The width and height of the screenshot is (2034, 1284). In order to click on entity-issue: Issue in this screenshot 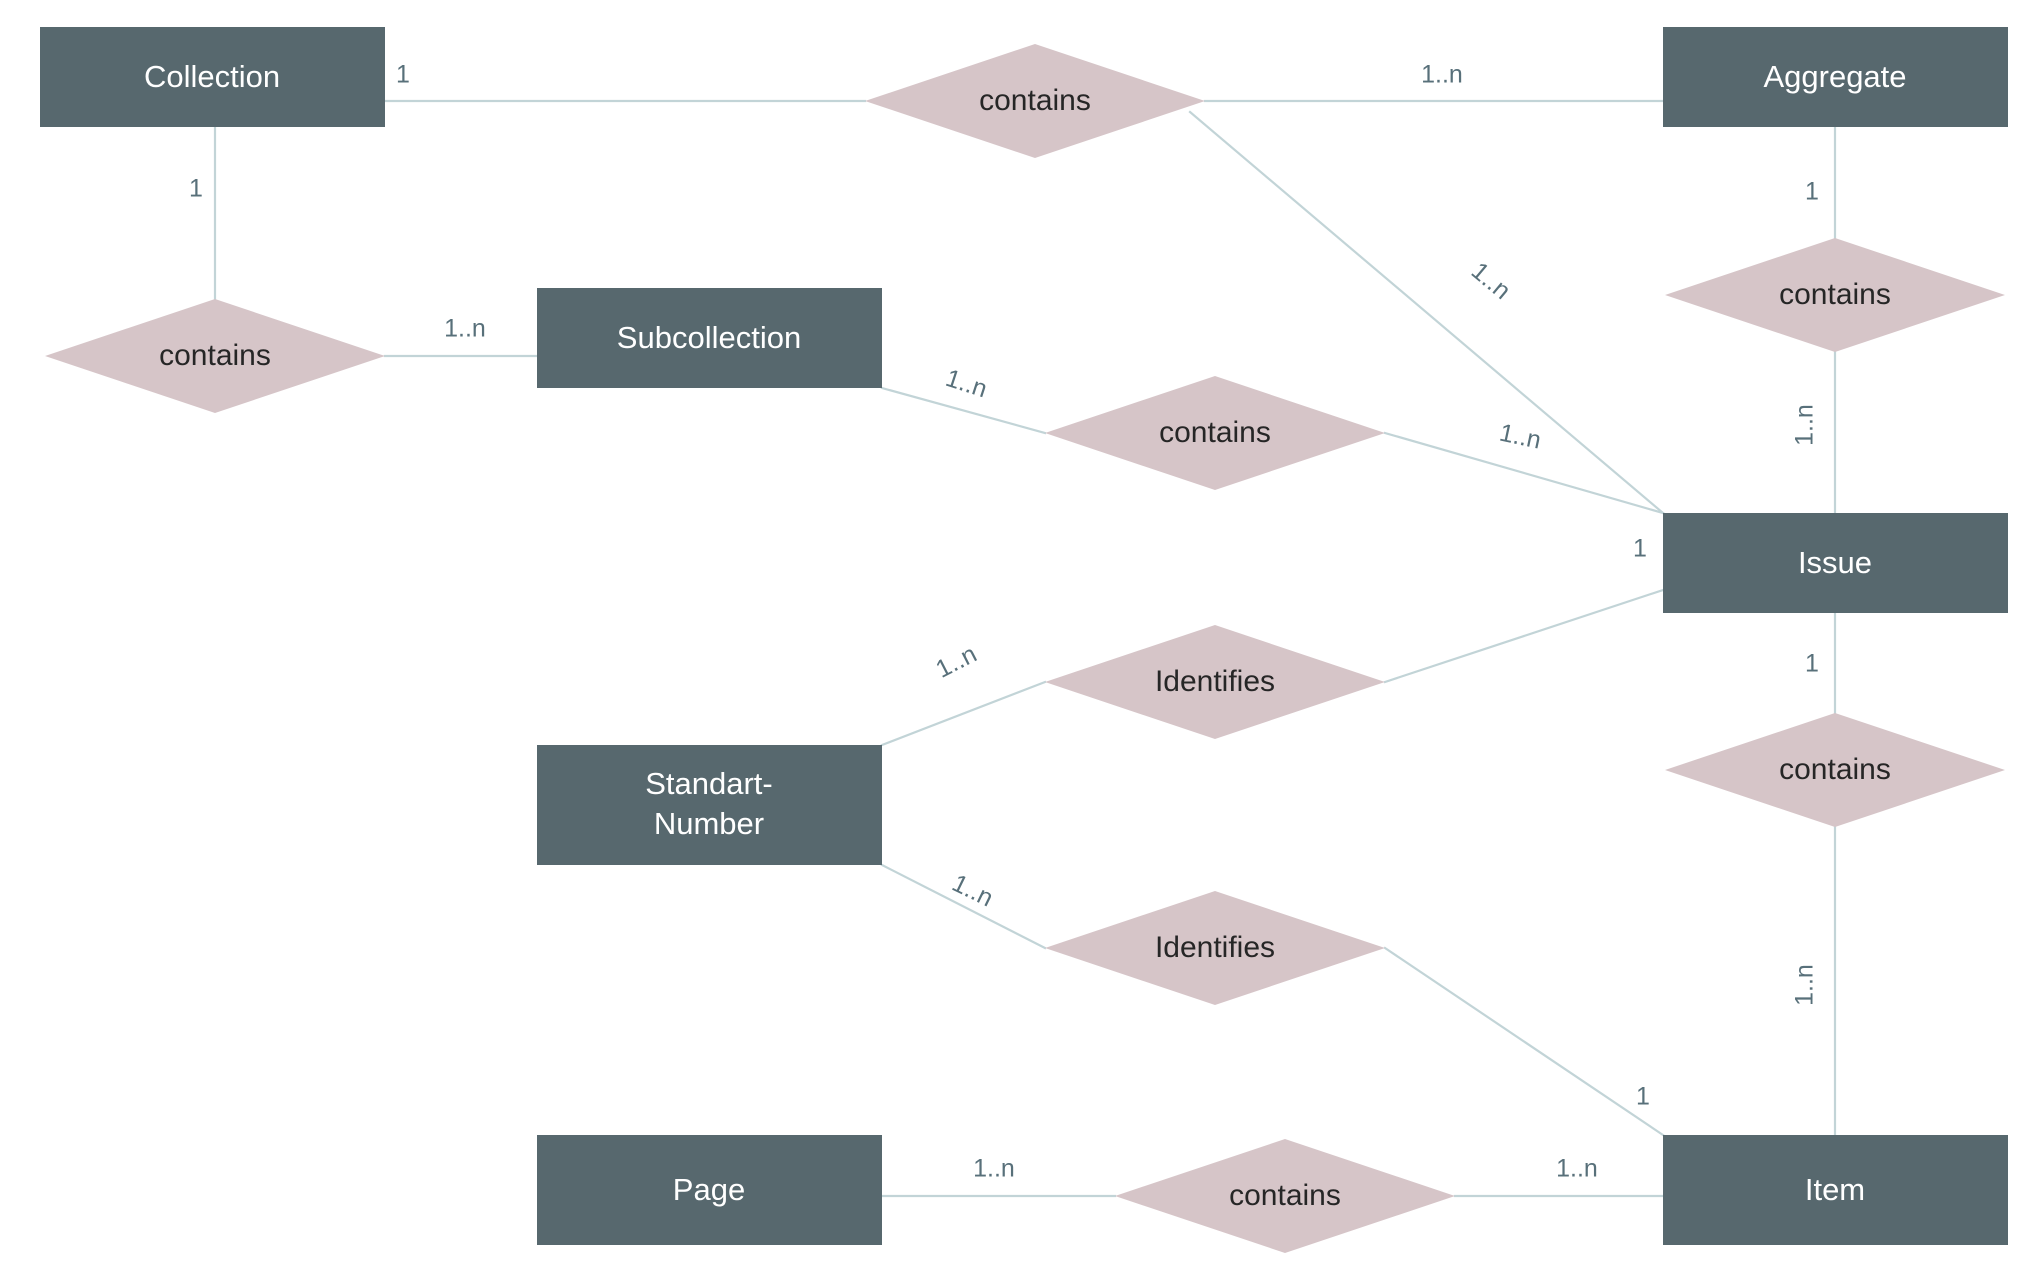, I will do `click(1835, 563)`.